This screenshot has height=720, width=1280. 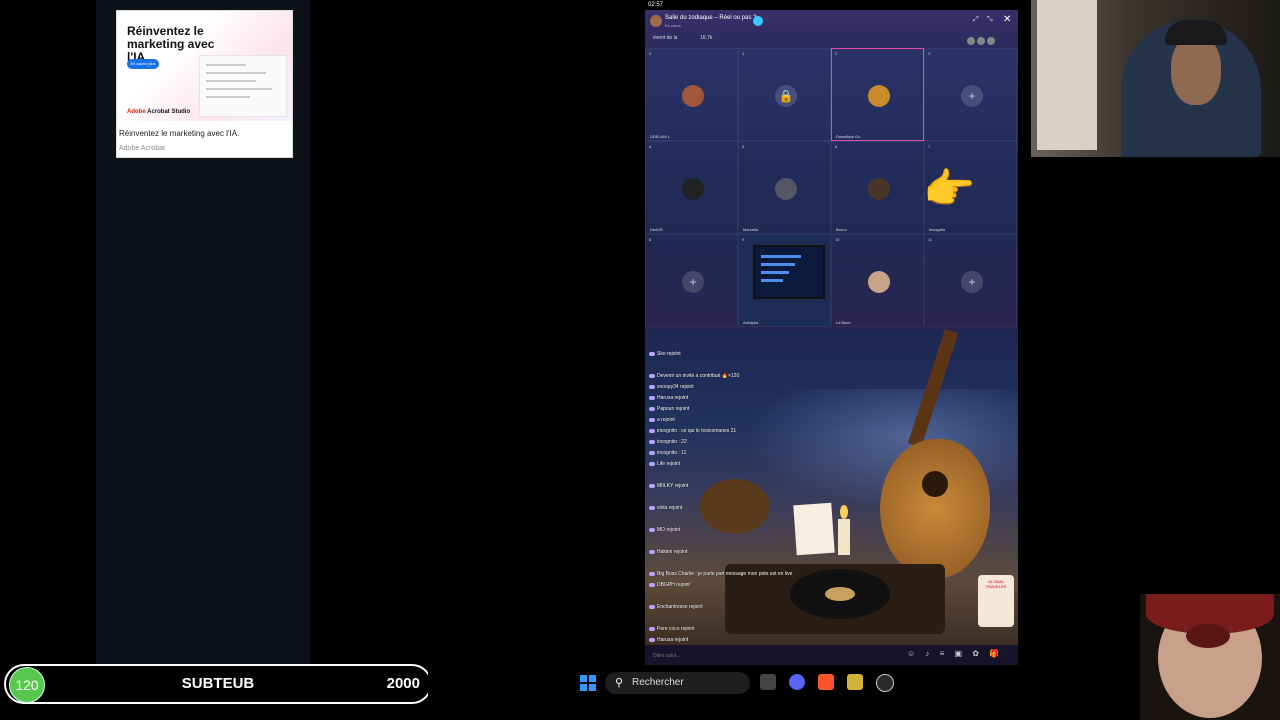 What do you see at coordinates (797, 682) in the screenshot?
I see `discord-icon` at bounding box center [797, 682].